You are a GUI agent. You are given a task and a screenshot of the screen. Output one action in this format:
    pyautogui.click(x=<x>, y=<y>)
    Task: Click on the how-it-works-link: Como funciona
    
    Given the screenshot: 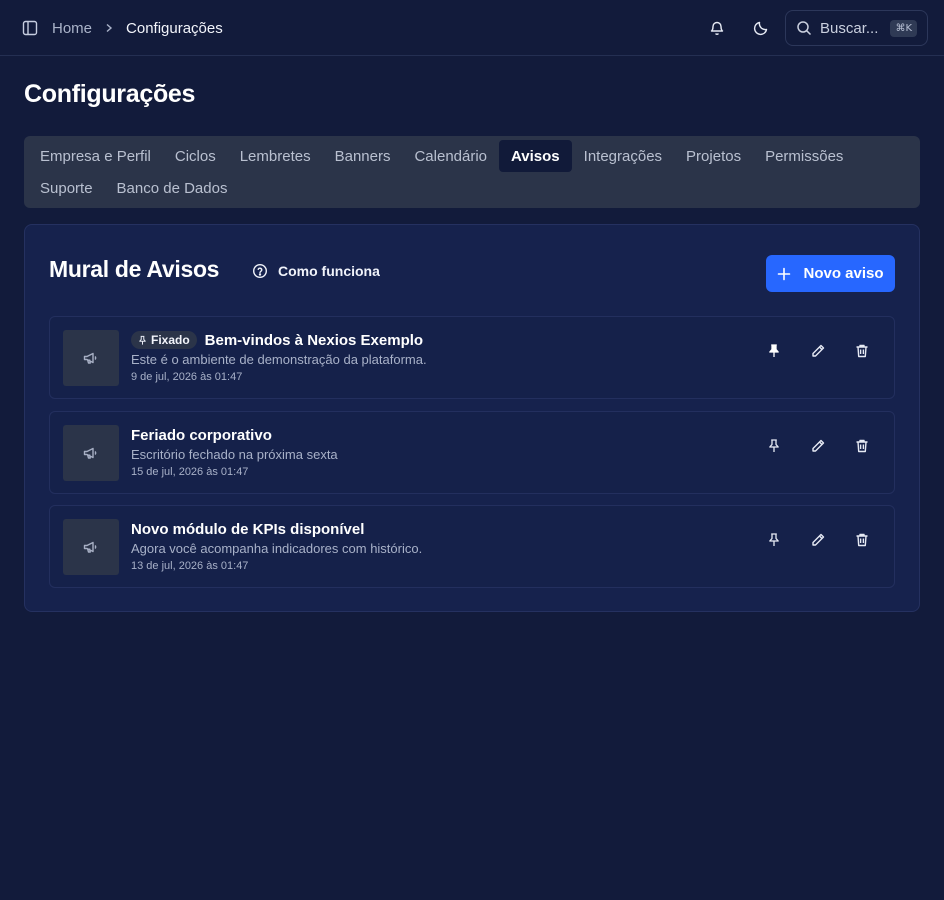 What is the action you would take?
    pyautogui.click(x=316, y=271)
    